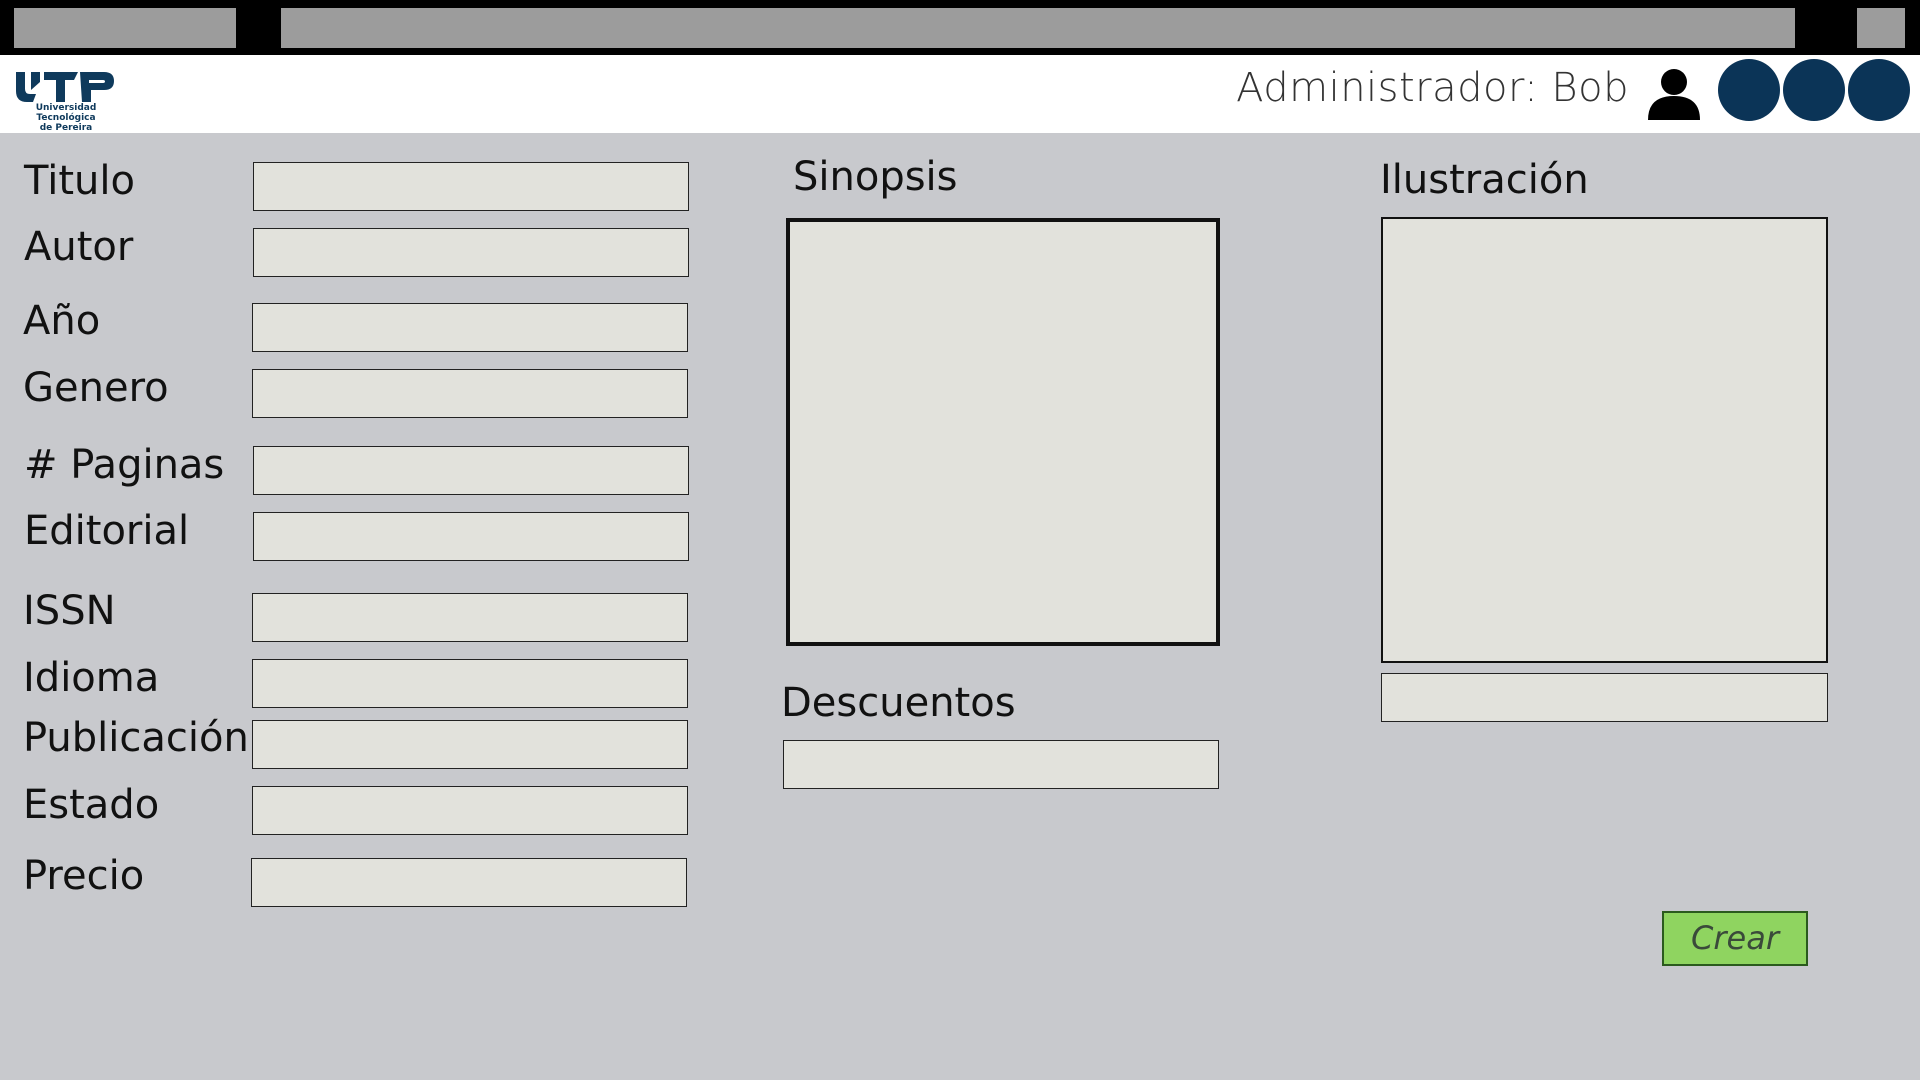  Describe the element at coordinates (1604, 440) in the screenshot. I see `ilustracion-image-area` at that location.